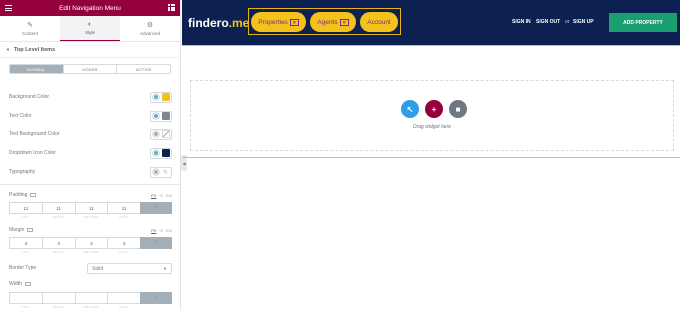  What do you see at coordinates (58, 217) in the screenshot?
I see `sublabel: RIGHT` at bounding box center [58, 217].